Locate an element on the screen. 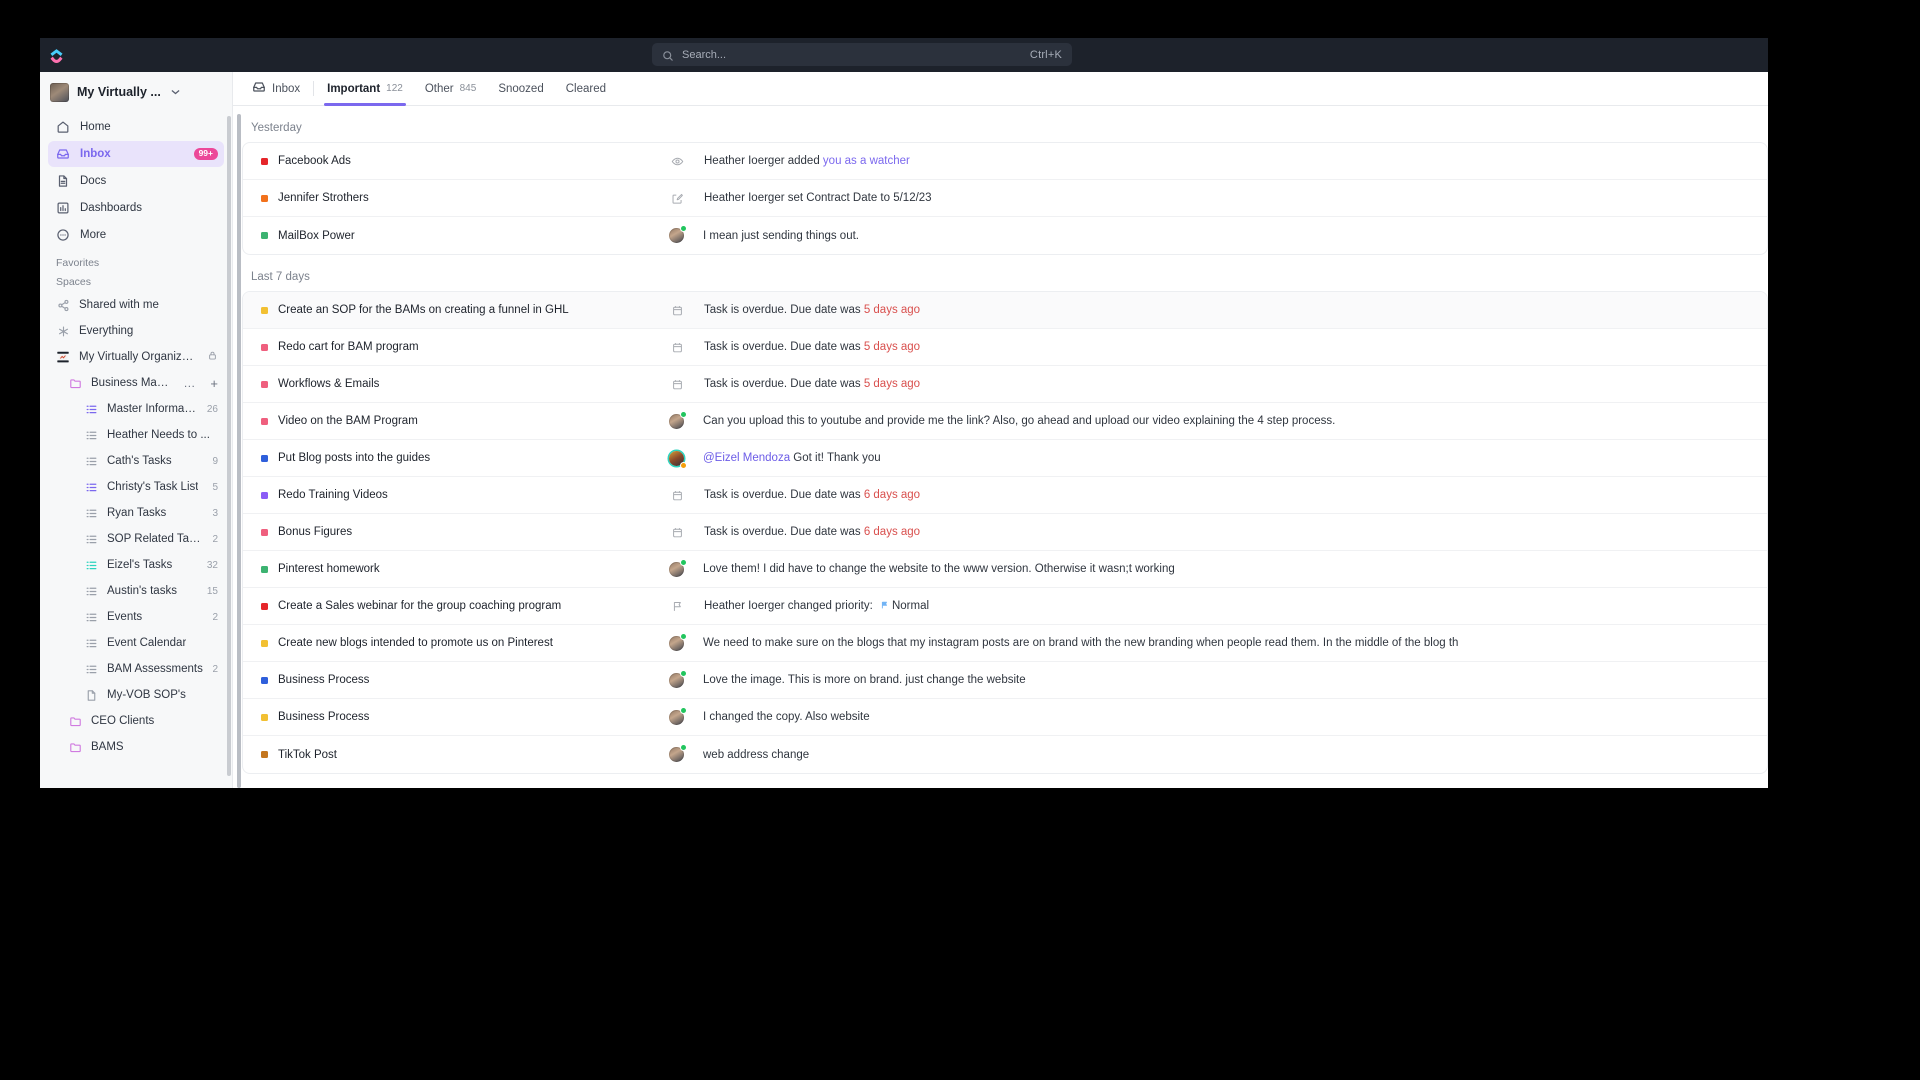 The image size is (1920, 1080). sidebar-scrollbar is located at coordinates (229, 446).